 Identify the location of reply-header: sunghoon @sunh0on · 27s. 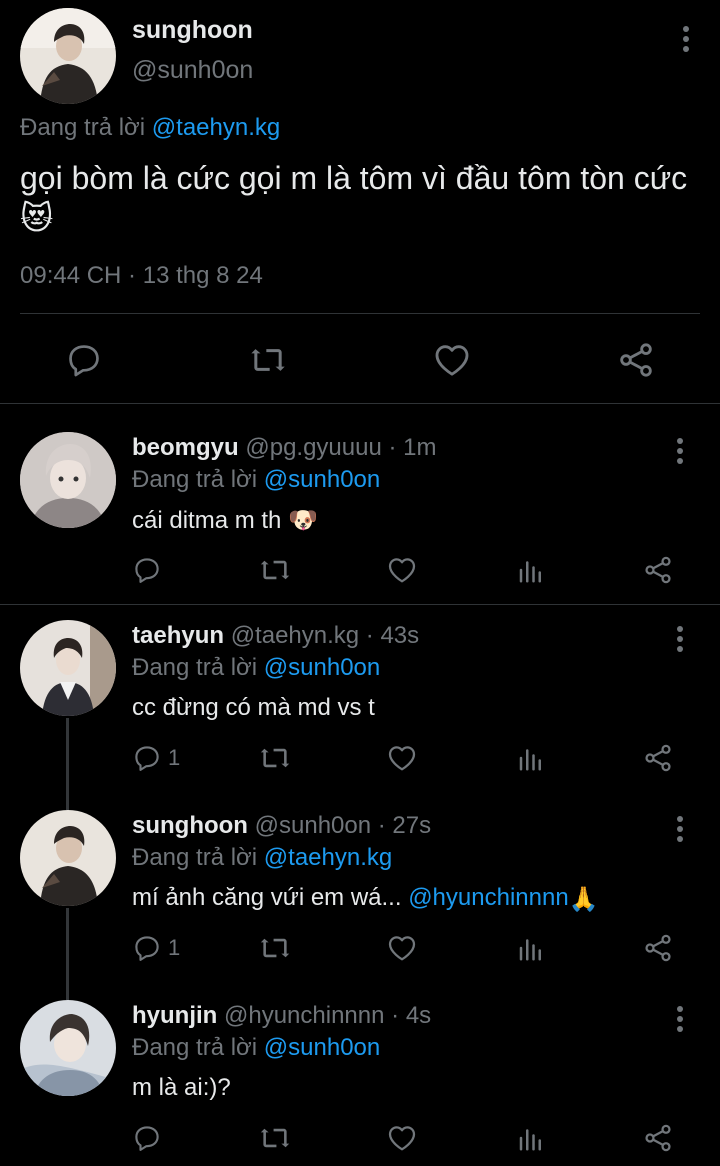
(281, 826).